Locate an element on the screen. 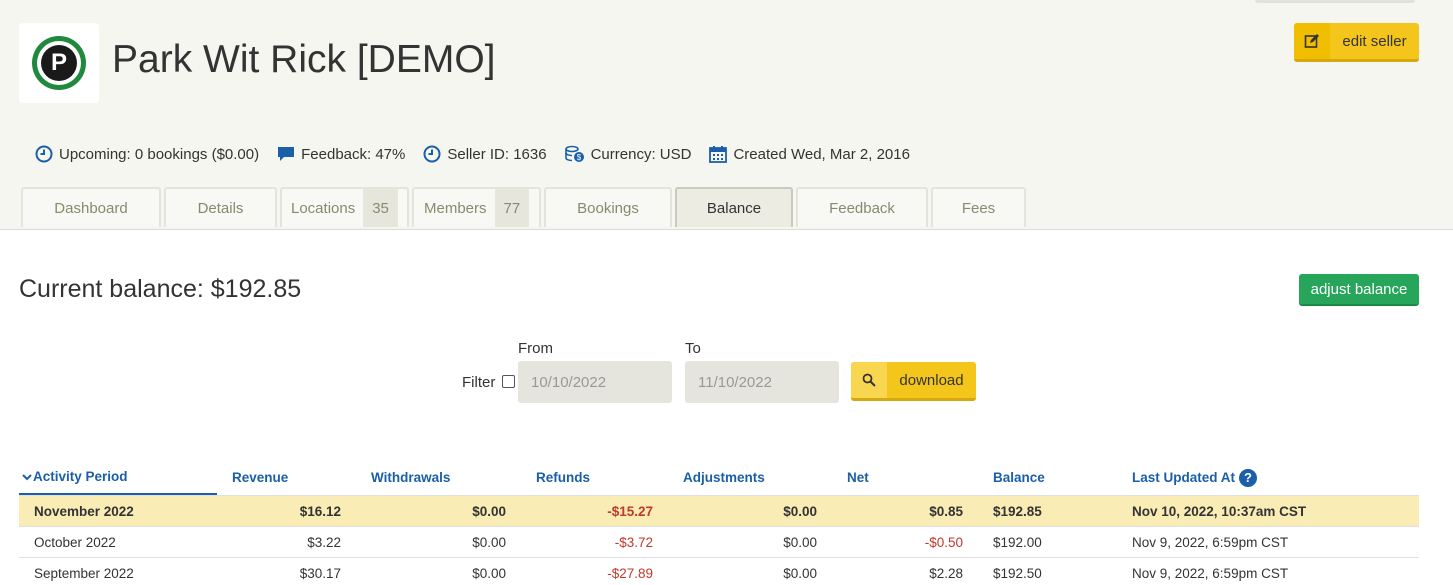  calendar-icon is located at coordinates (718, 154).